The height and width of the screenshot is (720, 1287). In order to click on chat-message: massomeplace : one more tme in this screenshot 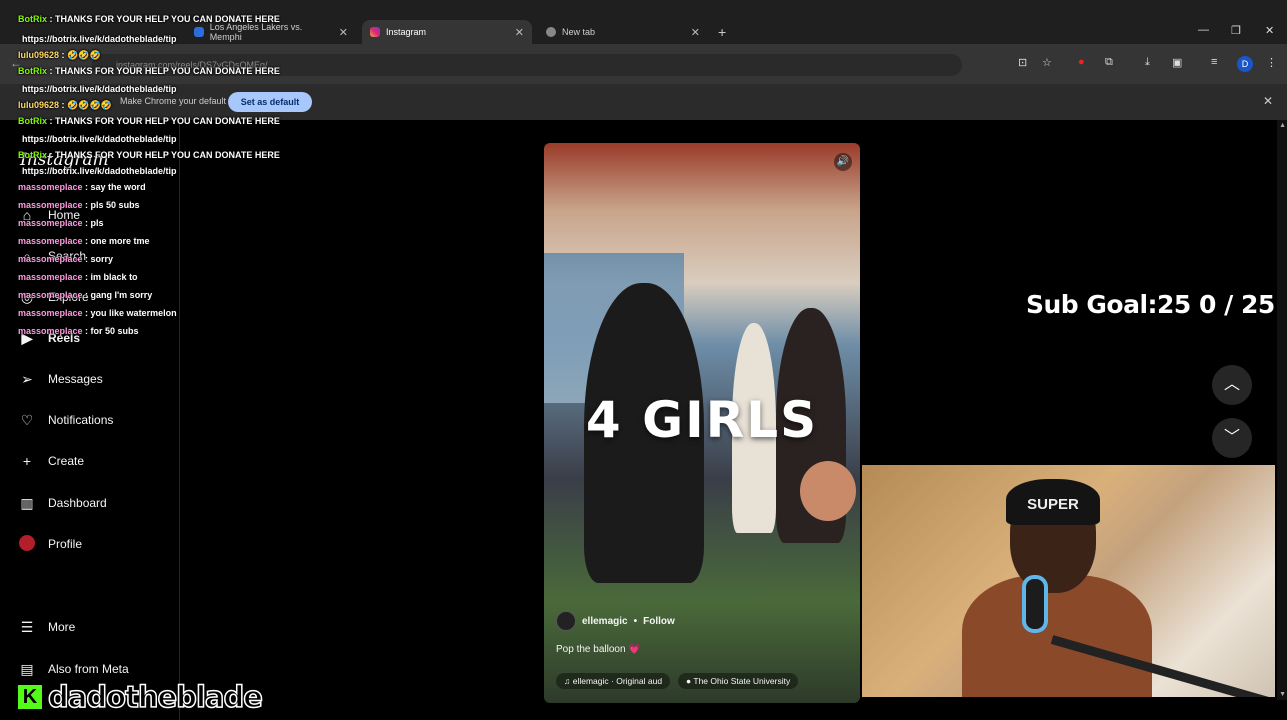, I will do `click(84, 241)`.